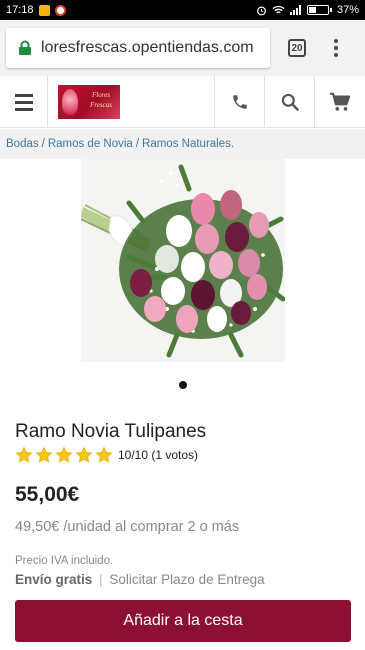 The height and width of the screenshot is (650, 365). Describe the element at coordinates (111, 431) in the screenshot. I see `product-title: Ramo Novia Tulipanes` at that location.